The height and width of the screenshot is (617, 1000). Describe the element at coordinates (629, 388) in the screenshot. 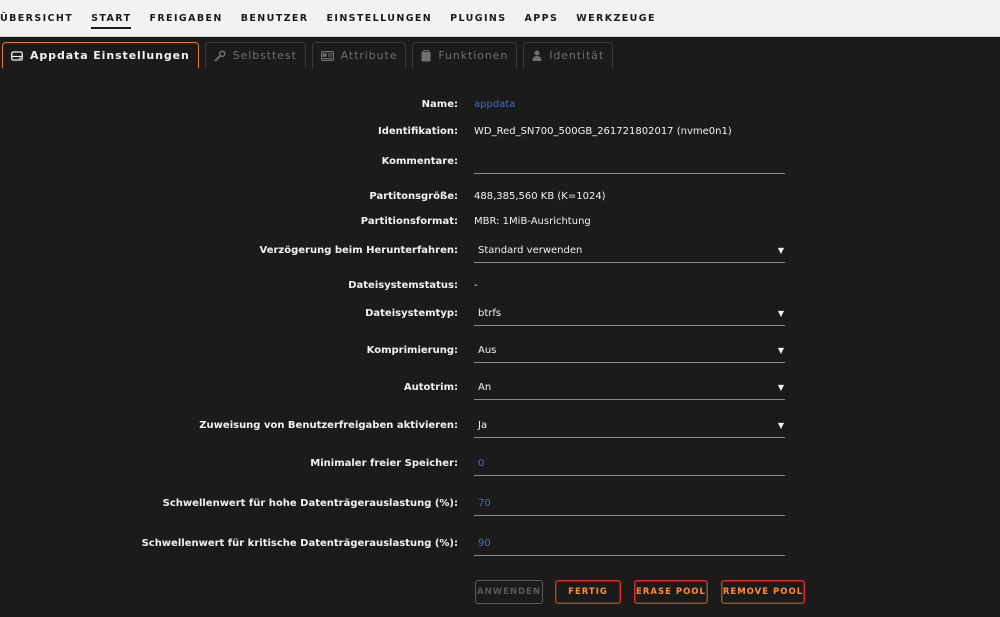

I see `autotrim-select: An ▼` at that location.